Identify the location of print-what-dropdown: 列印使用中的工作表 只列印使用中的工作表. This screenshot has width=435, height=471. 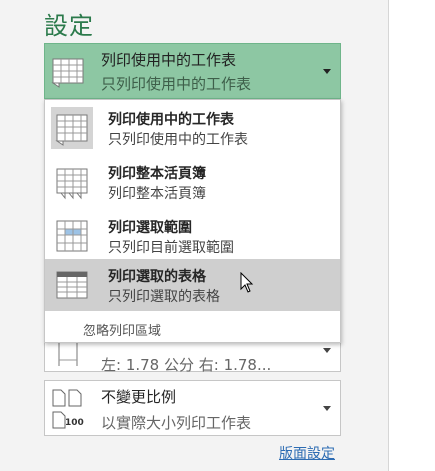
(192, 71).